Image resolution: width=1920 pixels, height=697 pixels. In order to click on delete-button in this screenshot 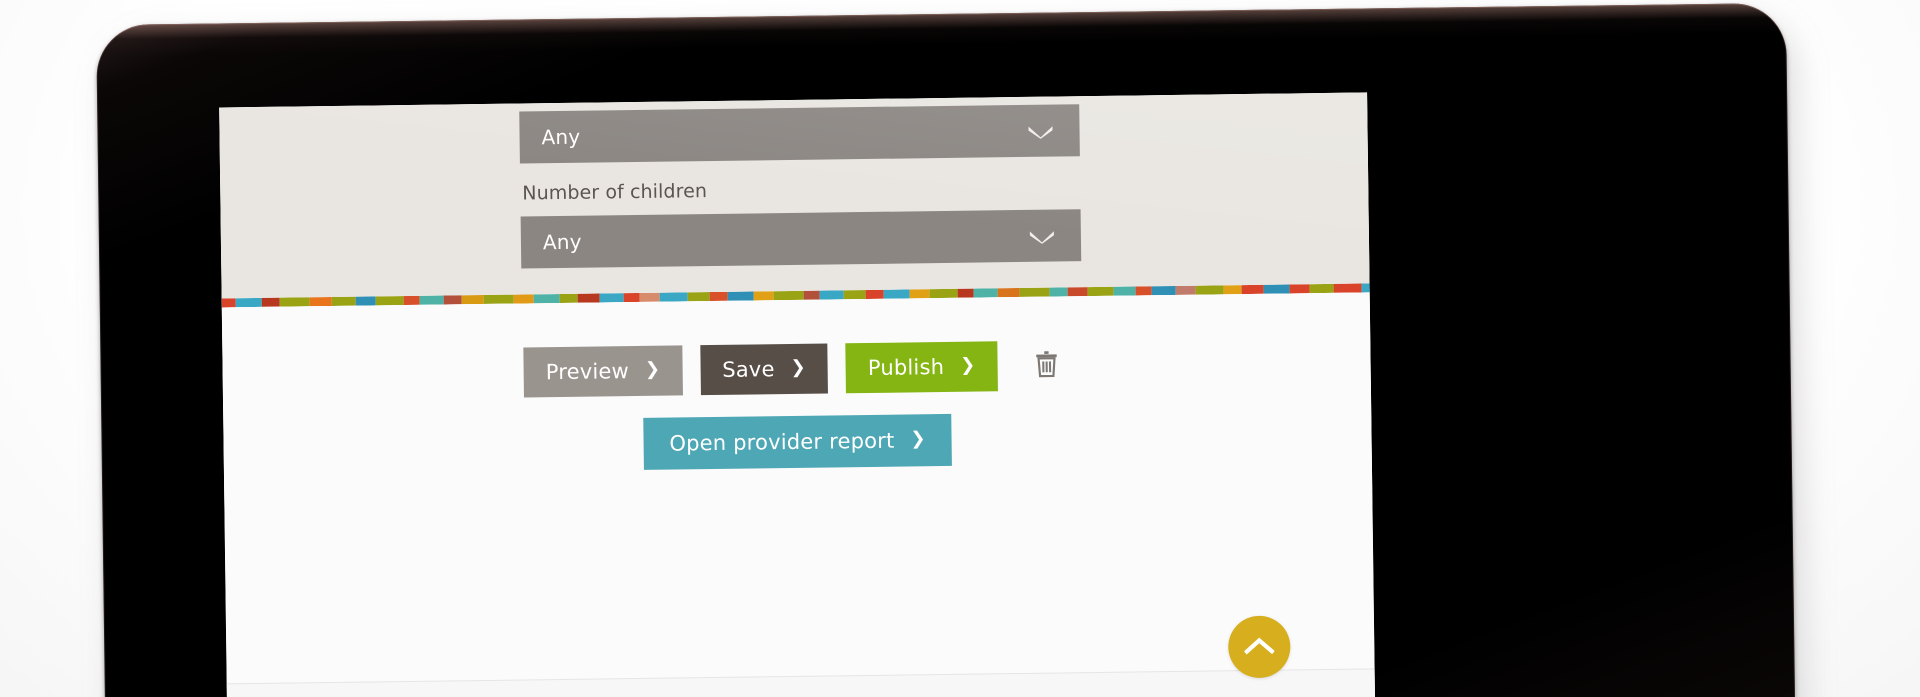, I will do `click(1046, 365)`.